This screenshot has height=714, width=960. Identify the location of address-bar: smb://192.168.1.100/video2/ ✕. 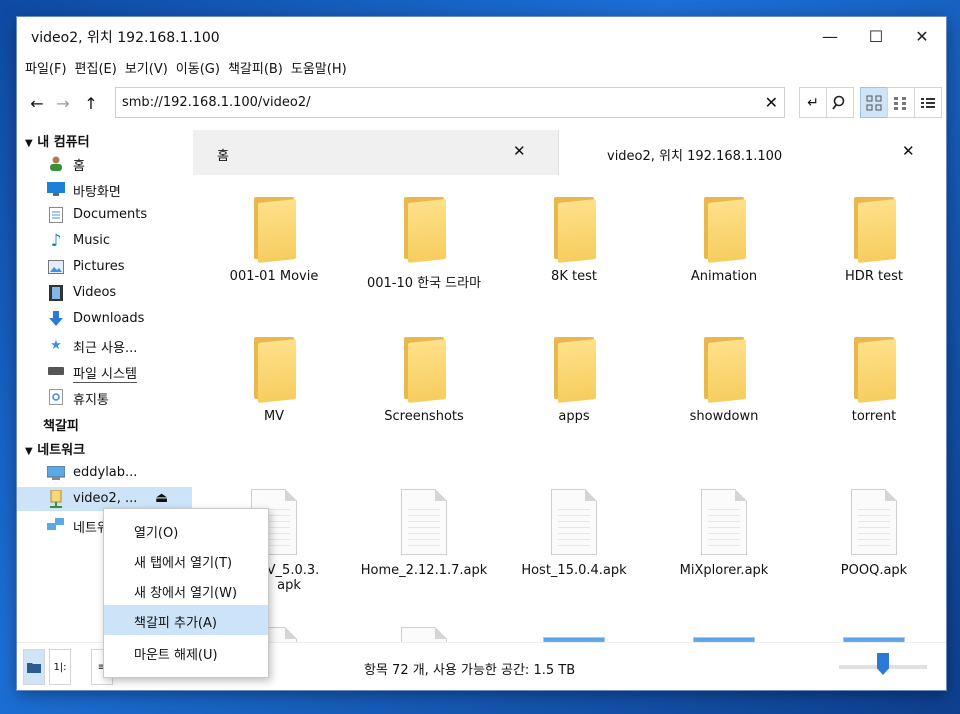
(450, 102).